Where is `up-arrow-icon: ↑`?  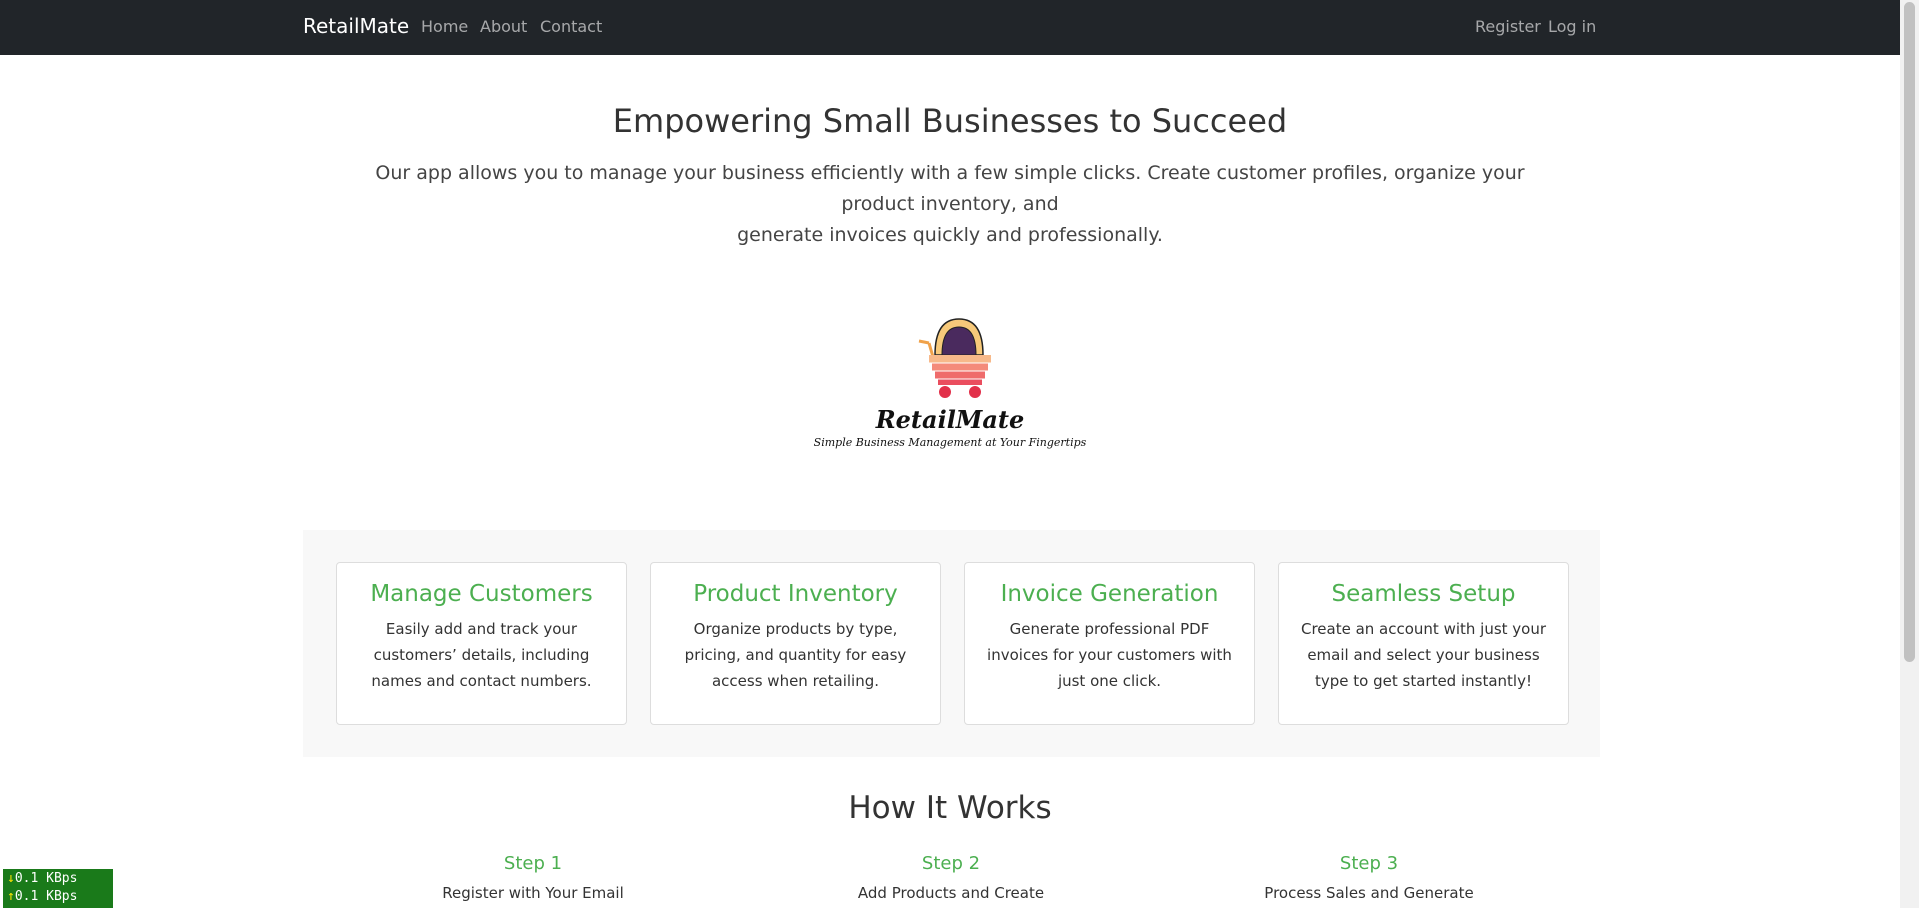
up-arrow-icon: ↑ is located at coordinates (11, 896).